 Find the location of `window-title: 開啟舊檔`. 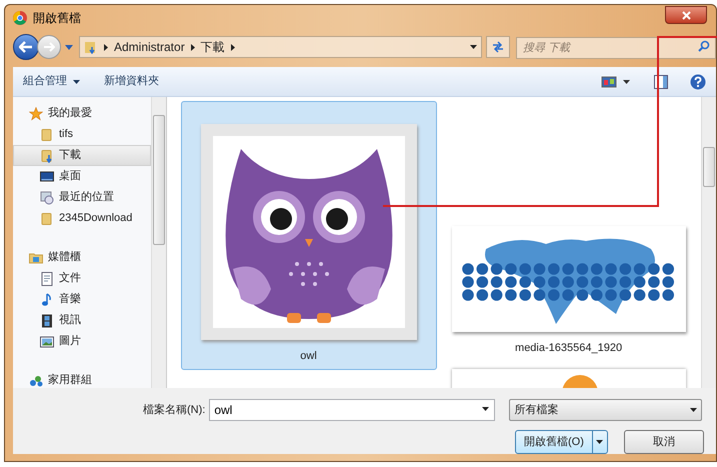

window-title: 開啟舊檔 is located at coordinates (57, 18).